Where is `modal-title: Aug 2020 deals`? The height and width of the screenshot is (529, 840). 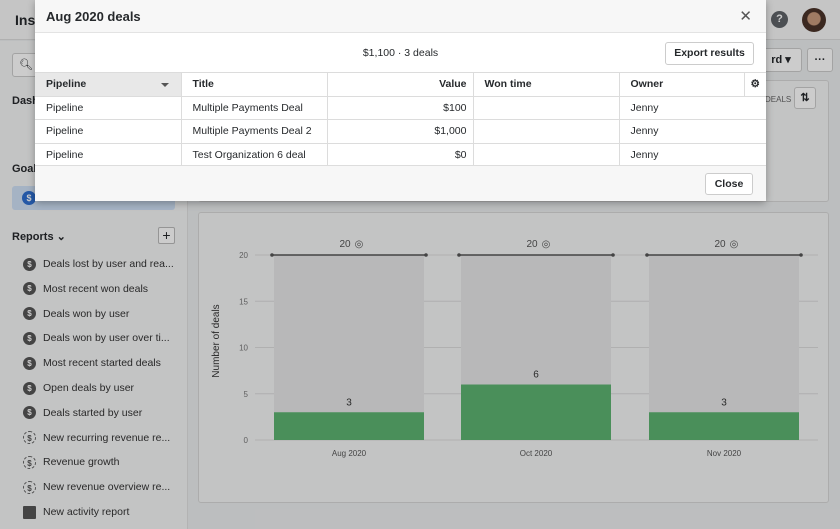
modal-title: Aug 2020 deals is located at coordinates (93, 16).